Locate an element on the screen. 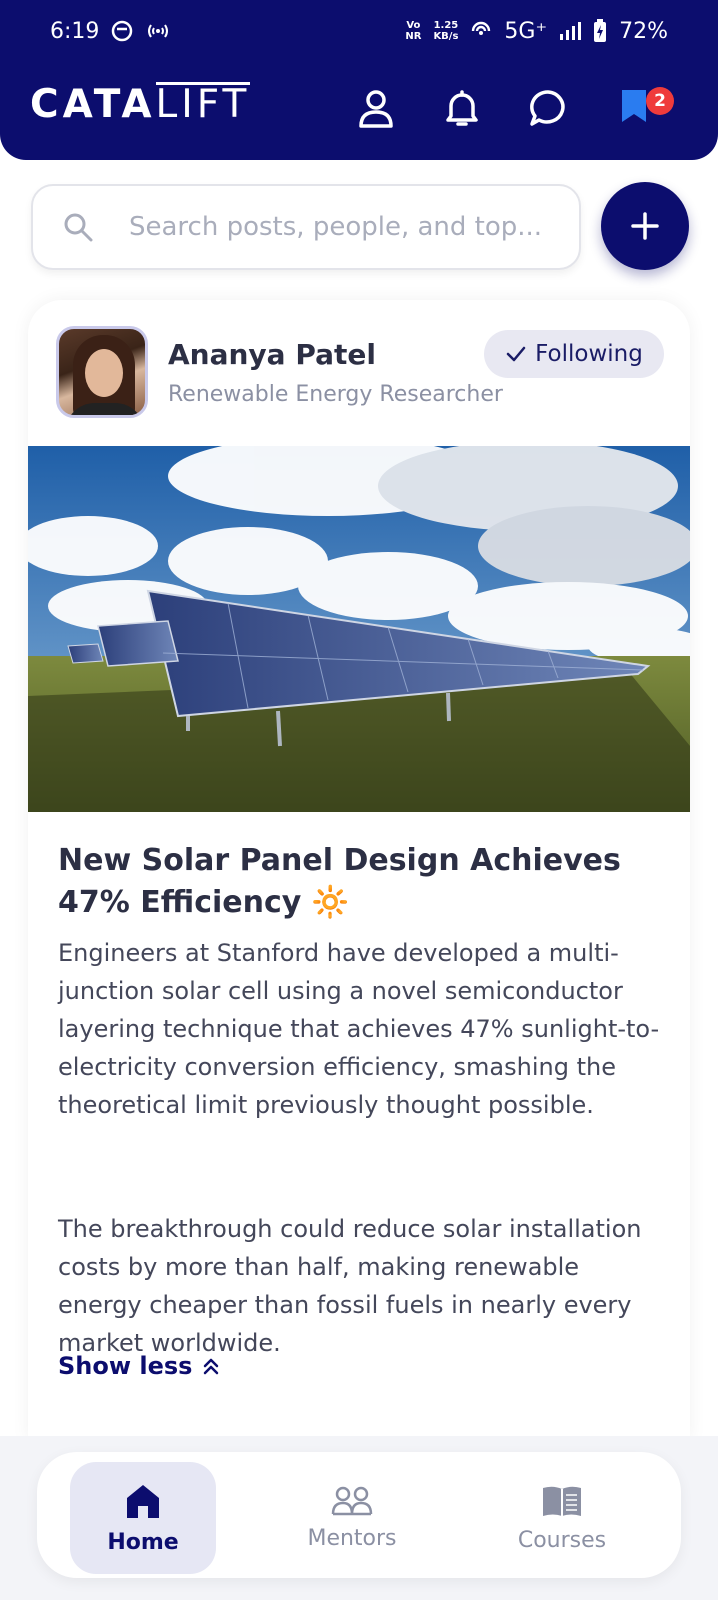 This screenshot has width=718, height=1600. add-post-button is located at coordinates (645, 226).